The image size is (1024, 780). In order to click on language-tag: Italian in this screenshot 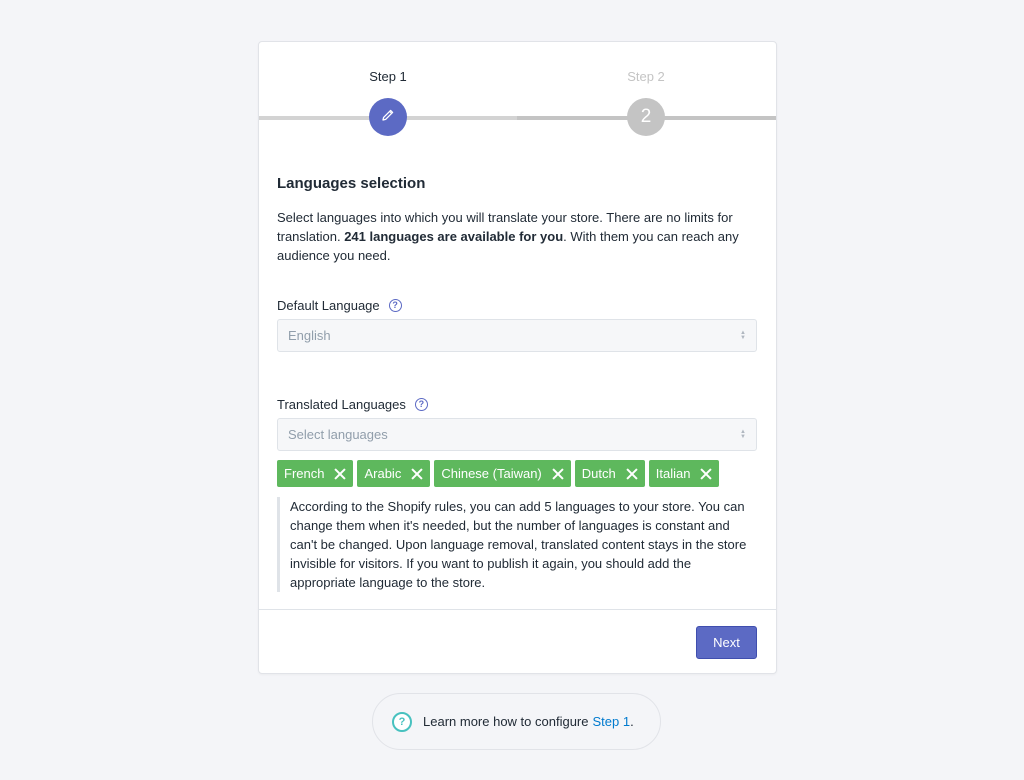, I will do `click(684, 473)`.